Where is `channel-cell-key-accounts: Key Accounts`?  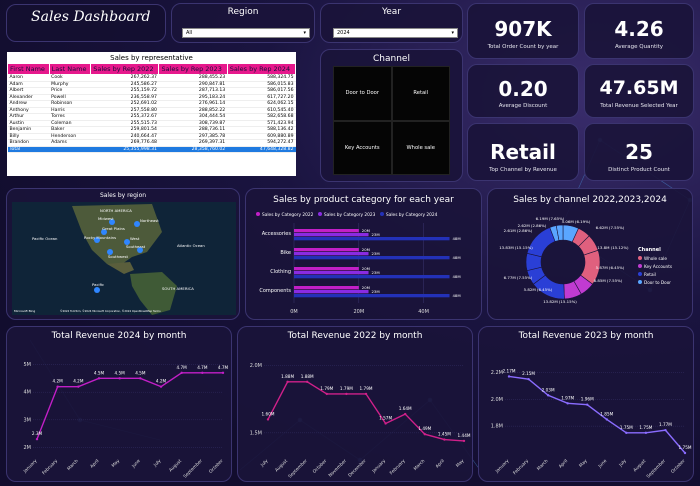 channel-cell-key-accounts: Key Accounts is located at coordinates (362, 147).